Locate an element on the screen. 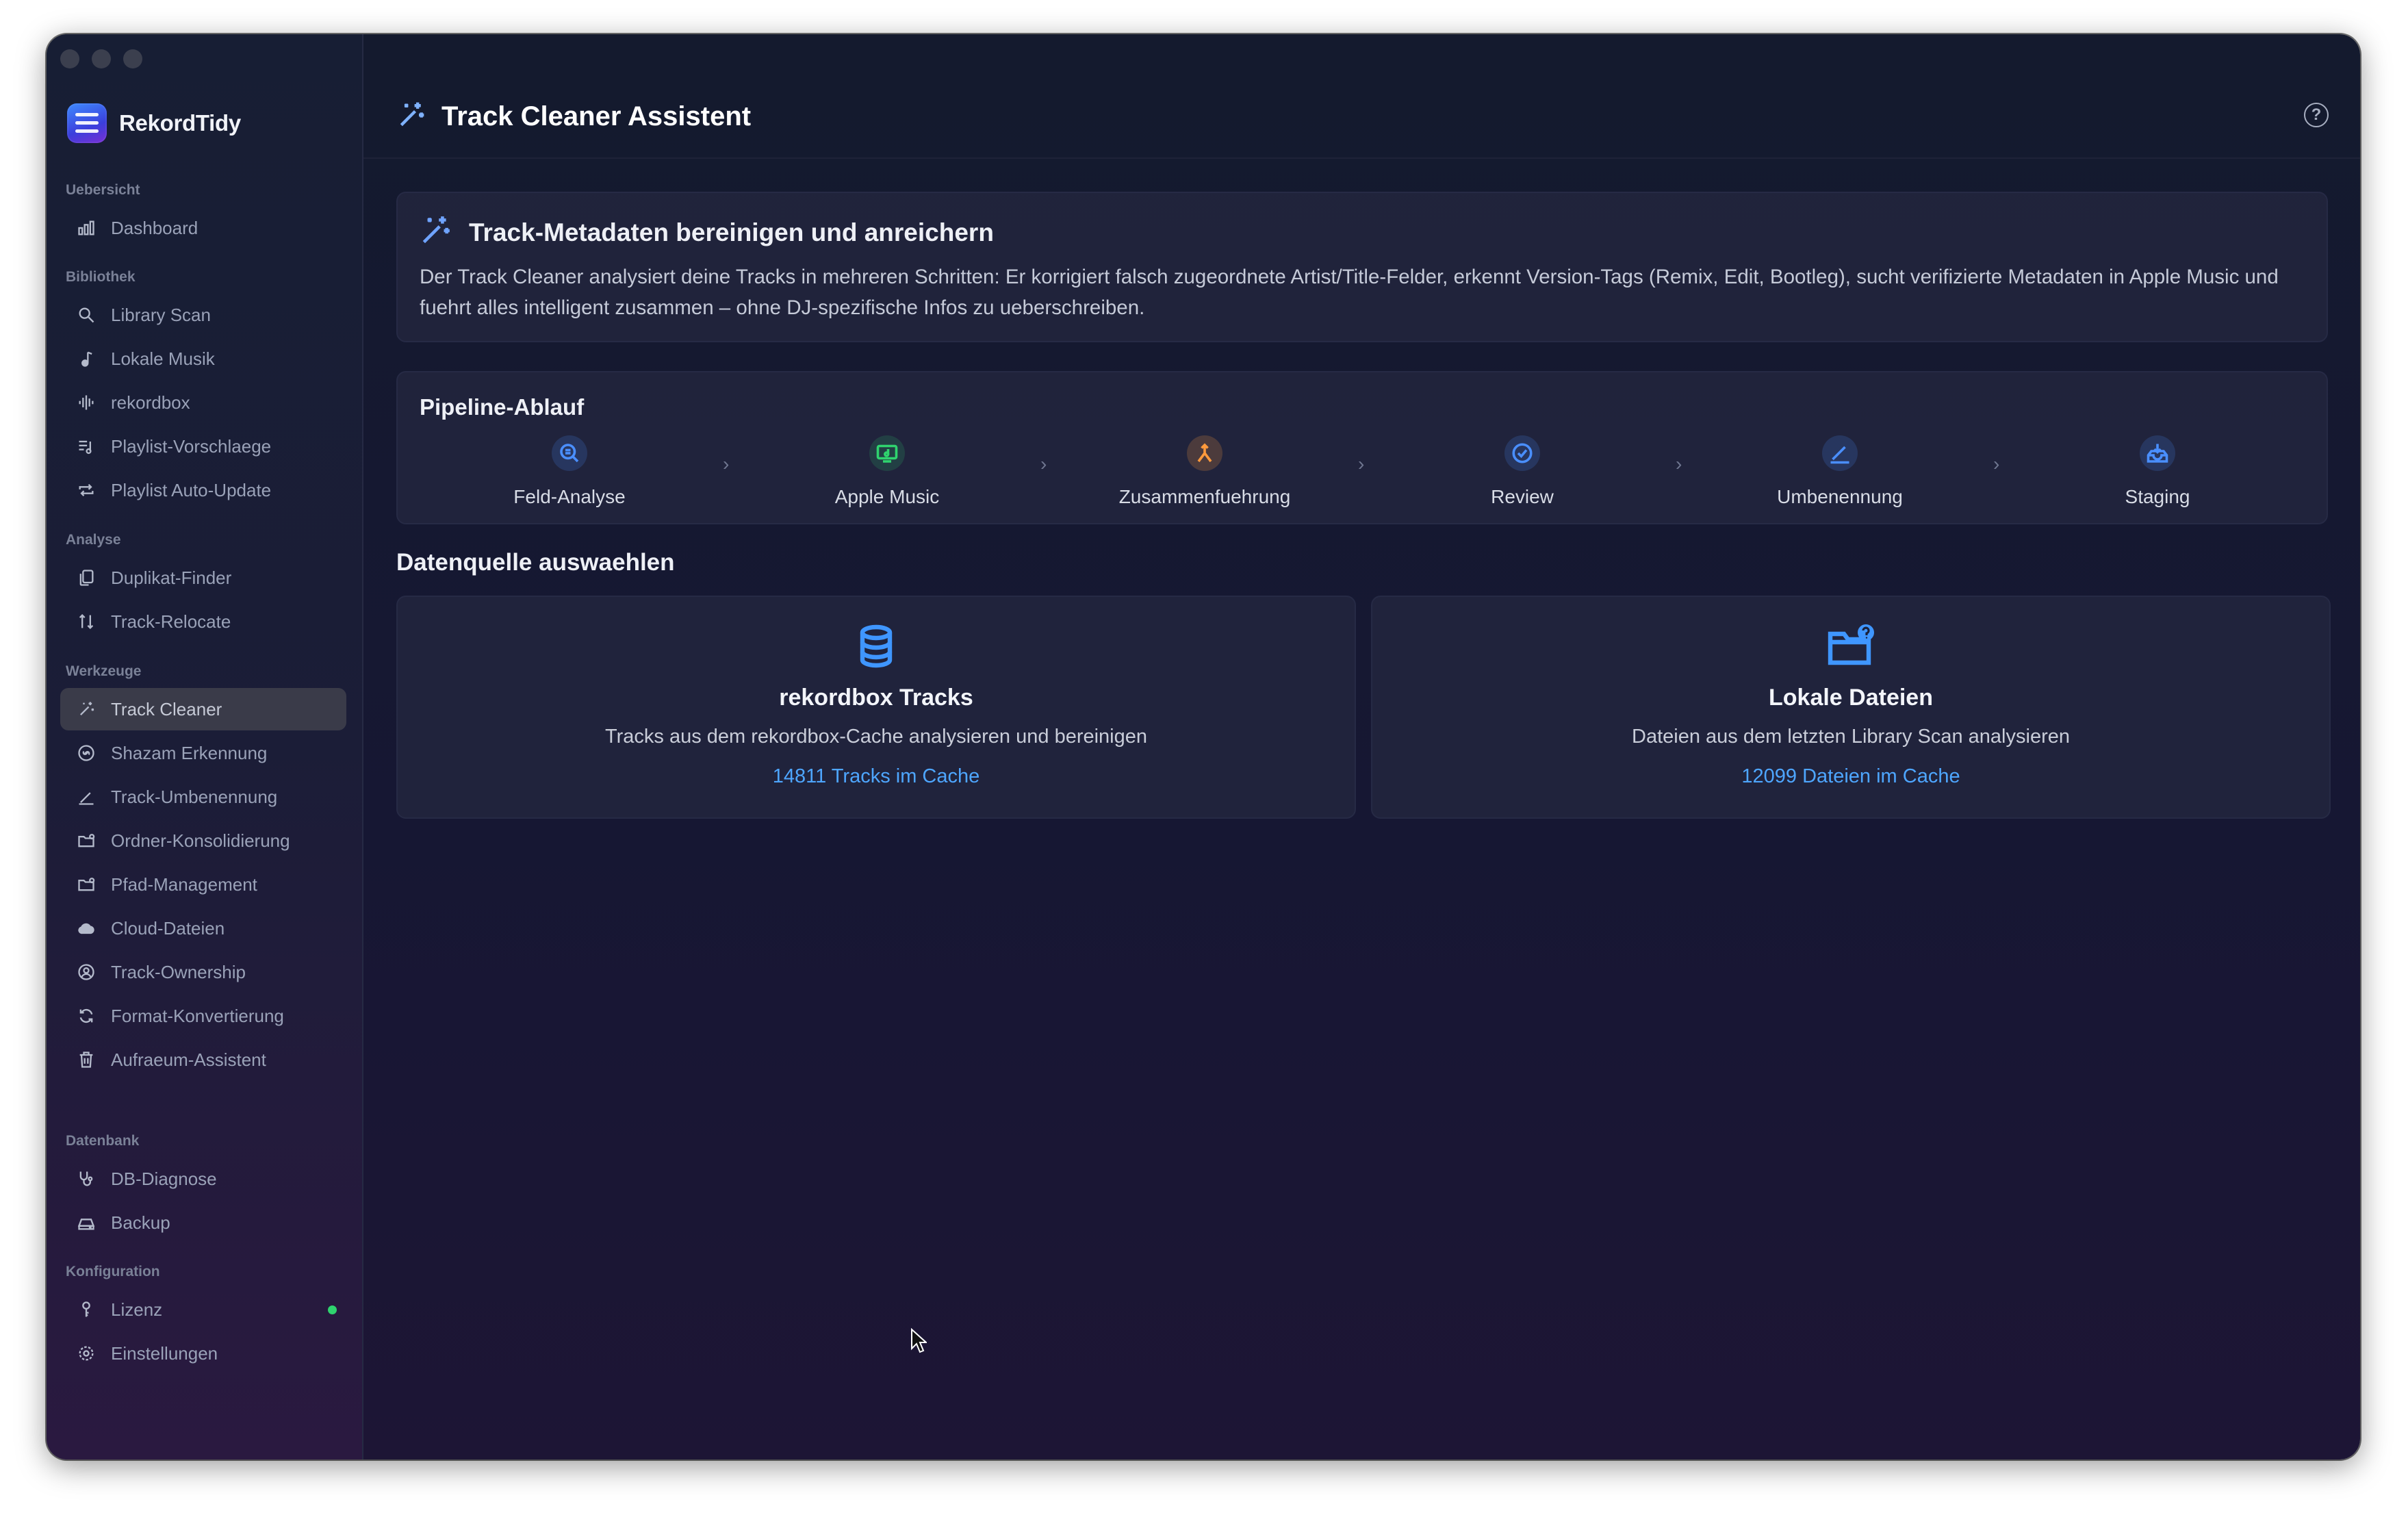 This screenshot has width=2408, height=1517. sidebar-item-label: Aufraeum-Assistent is located at coordinates (188, 1059).